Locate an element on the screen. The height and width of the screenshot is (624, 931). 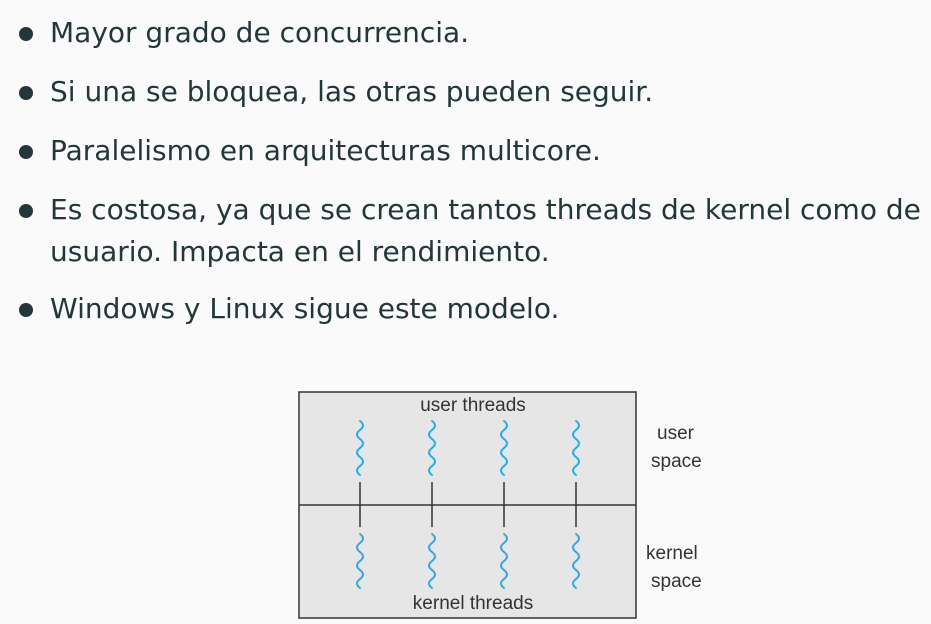
kernel-space-label-line2: space is located at coordinates (676, 581).